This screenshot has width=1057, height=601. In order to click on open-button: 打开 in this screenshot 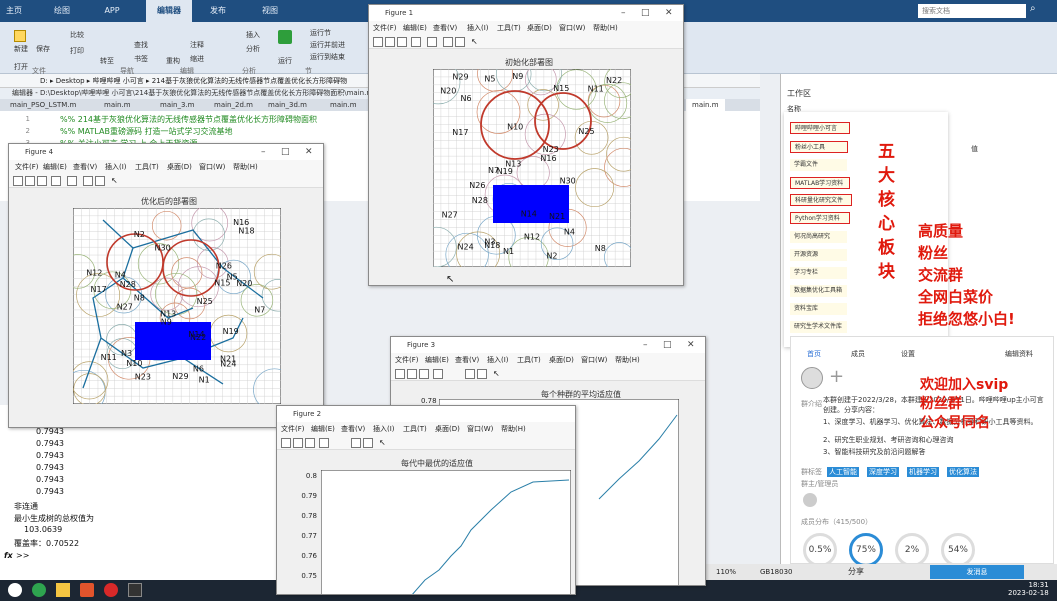, I will do `click(21, 67)`.